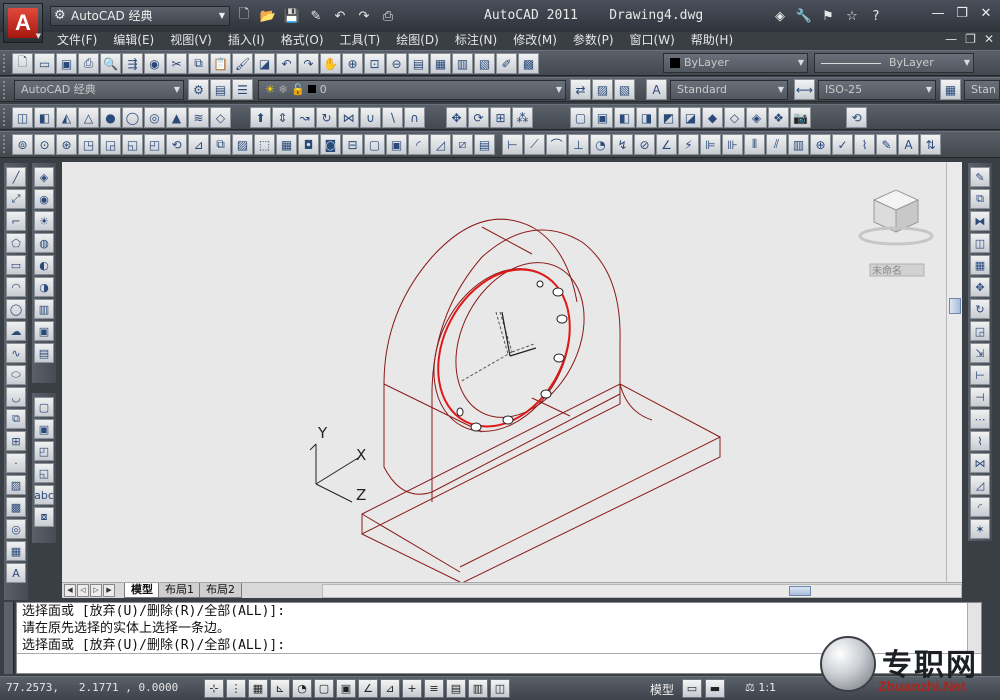  What do you see at coordinates (16, 441) in the screenshot?
I see `make-block-icon: ⊞` at bounding box center [16, 441].